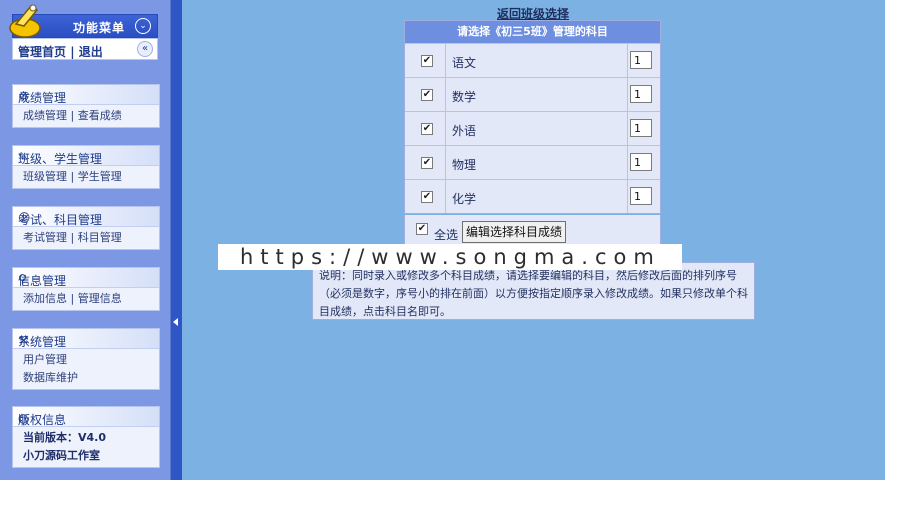 The height and width of the screenshot is (511, 900). Describe the element at coordinates (100, 298) in the screenshot. I see `manage-info-link: 管理信息` at that location.